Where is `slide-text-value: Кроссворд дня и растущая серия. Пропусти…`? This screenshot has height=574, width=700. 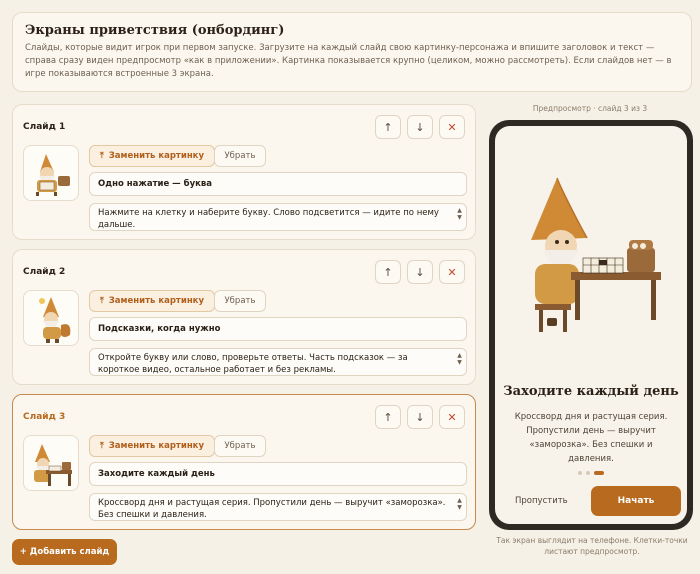 slide-text-value: Кроссворд дня и растущая серия. Пропусти… is located at coordinates (272, 509).